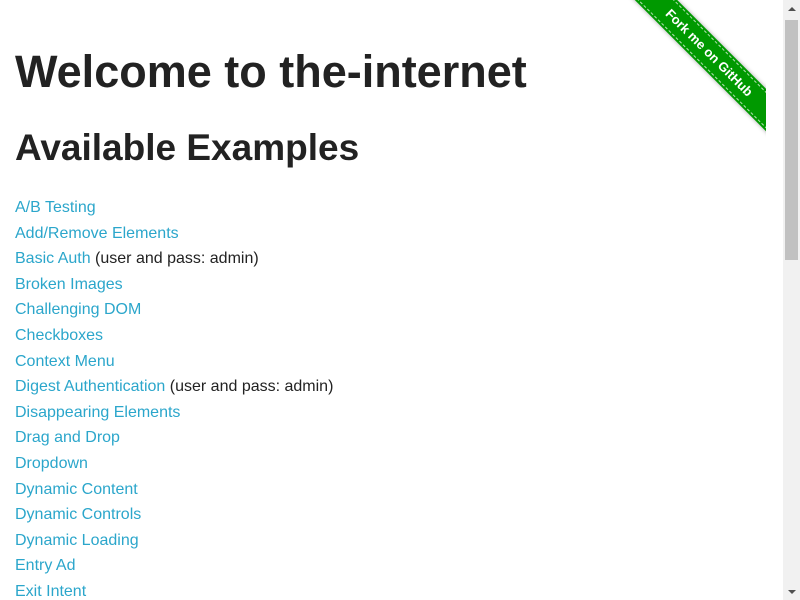 This screenshot has width=800, height=600. What do you see at coordinates (77, 540) in the screenshot?
I see `example-link-dynamic-loading: Dynamic Loading` at bounding box center [77, 540].